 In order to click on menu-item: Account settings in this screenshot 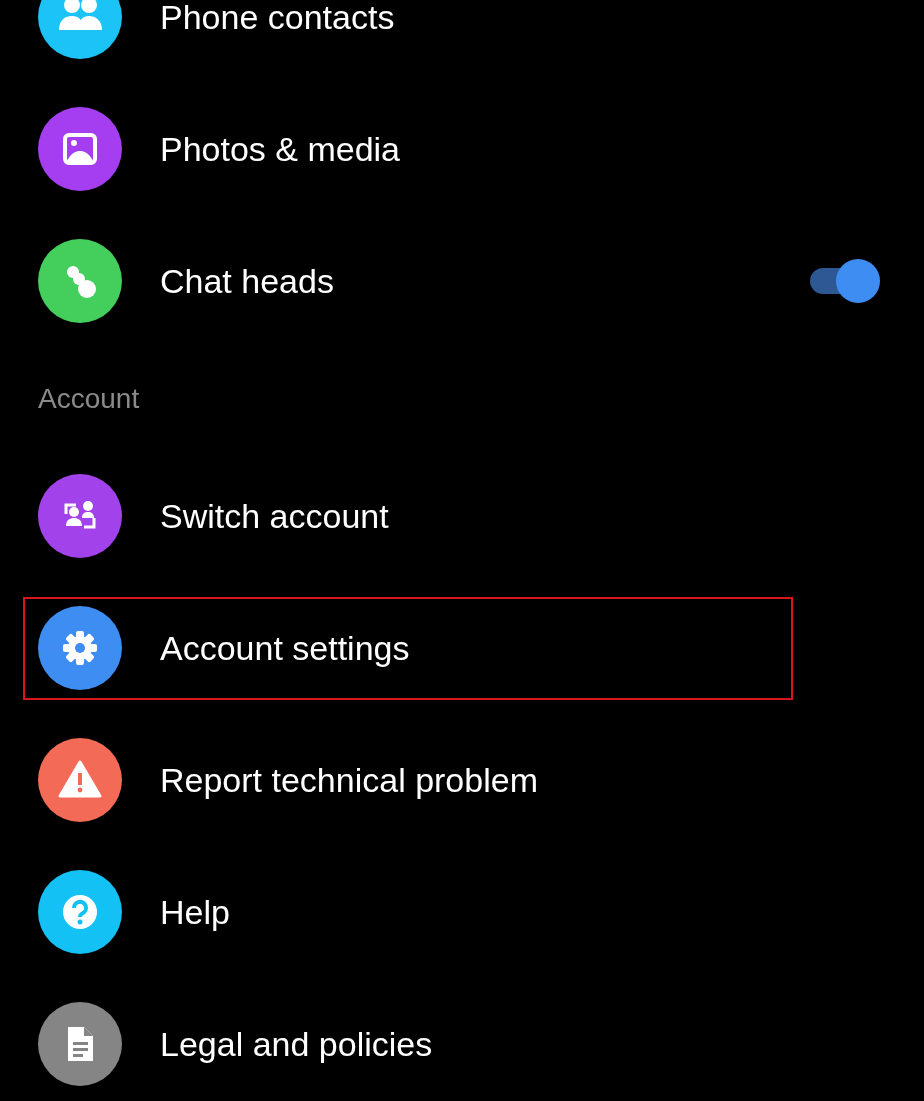, I will do `click(285, 648)`.